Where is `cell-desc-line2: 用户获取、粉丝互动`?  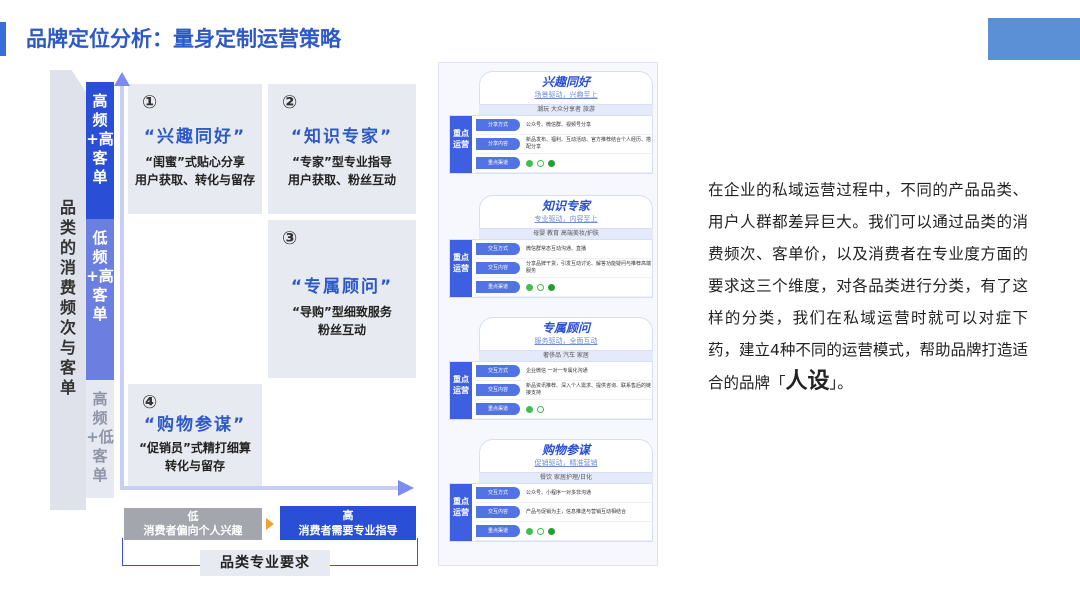
cell-desc-line2: 用户获取、粉丝互动 is located at coordinates (341, 180).